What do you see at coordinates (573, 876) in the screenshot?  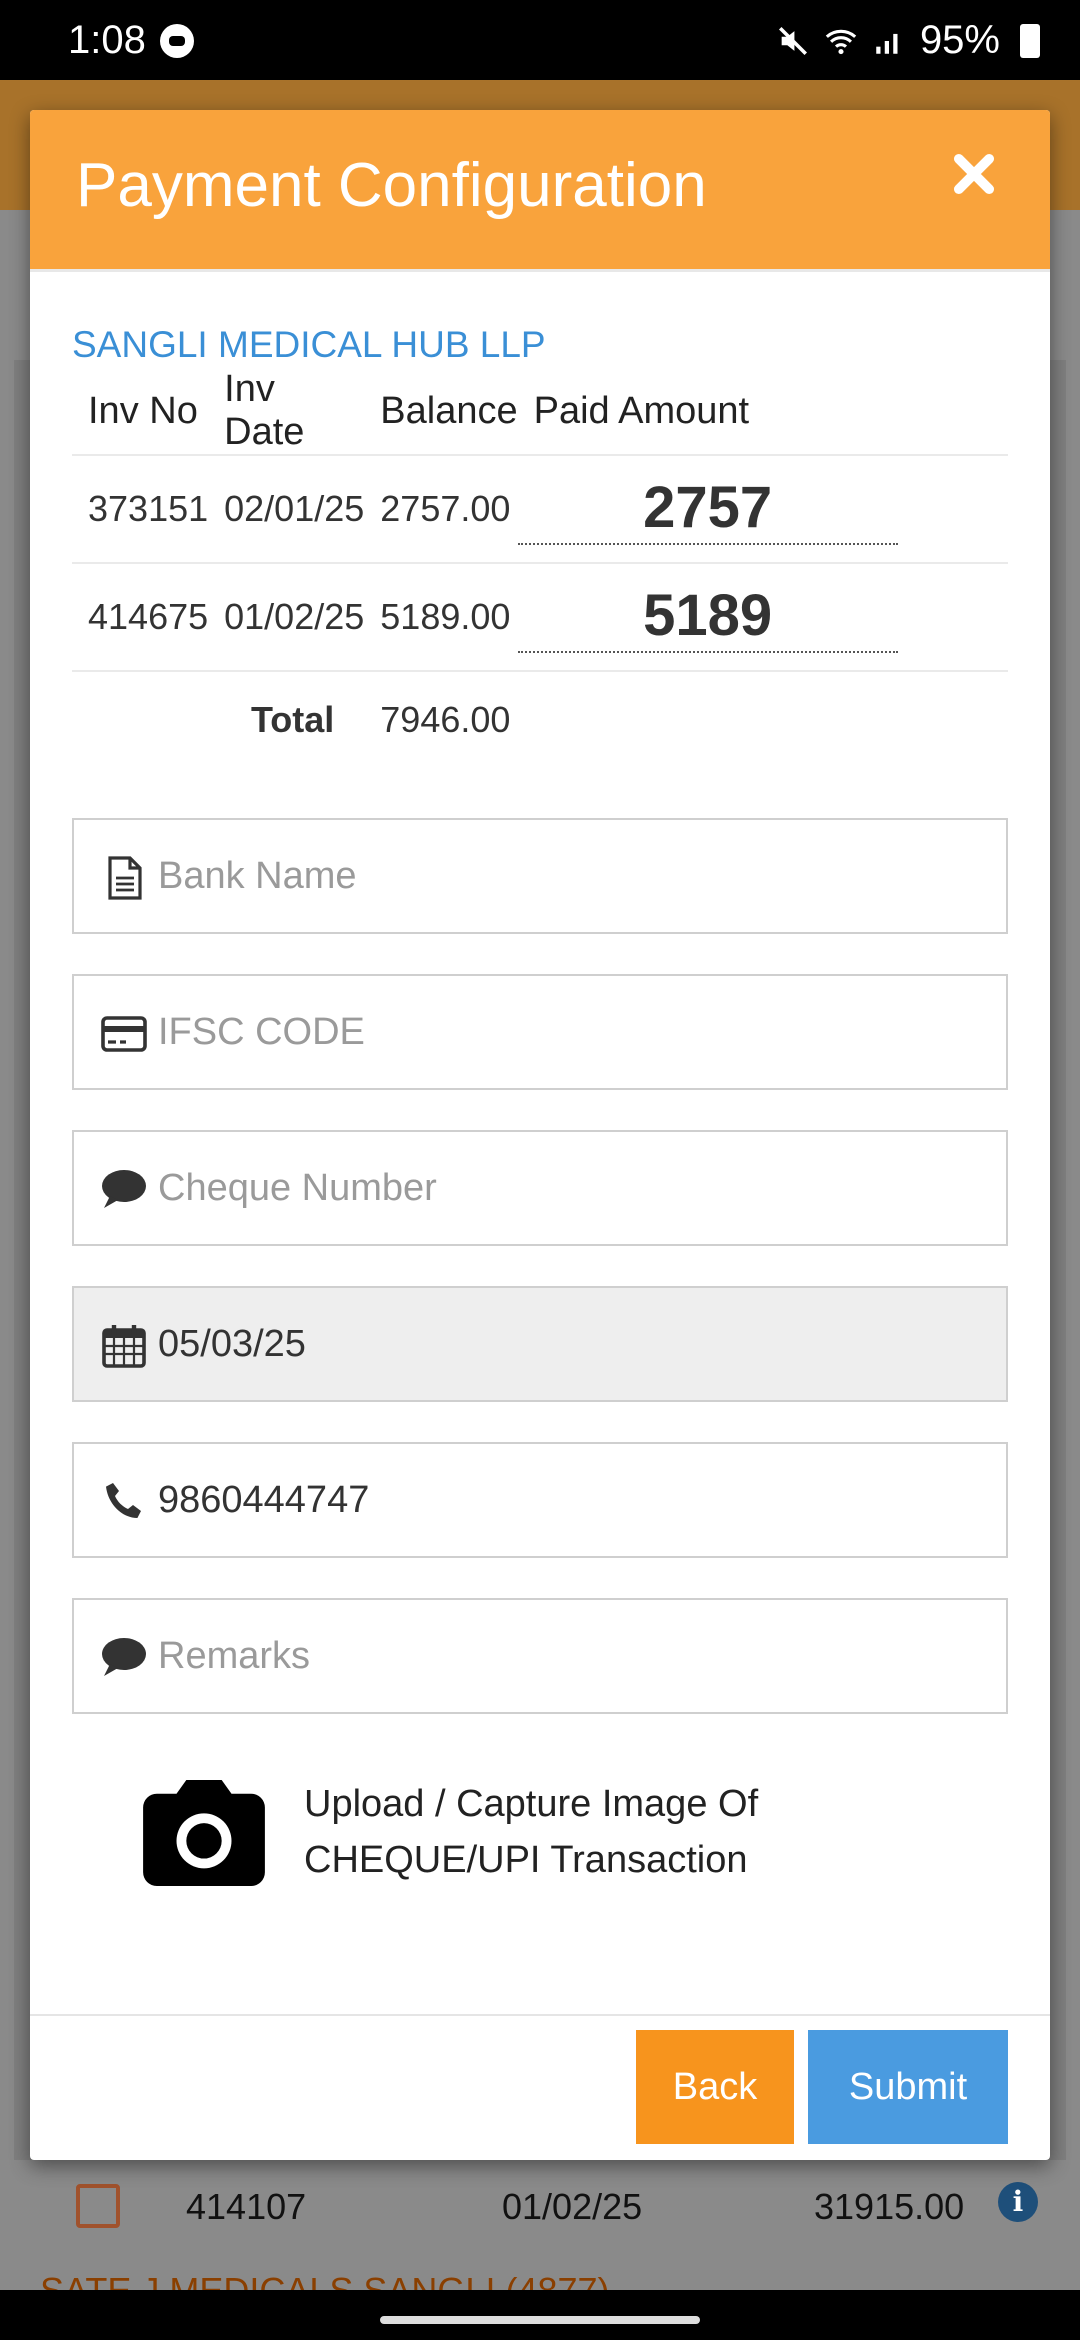 I see `bank-name-input` at bounding box center [573, 876].